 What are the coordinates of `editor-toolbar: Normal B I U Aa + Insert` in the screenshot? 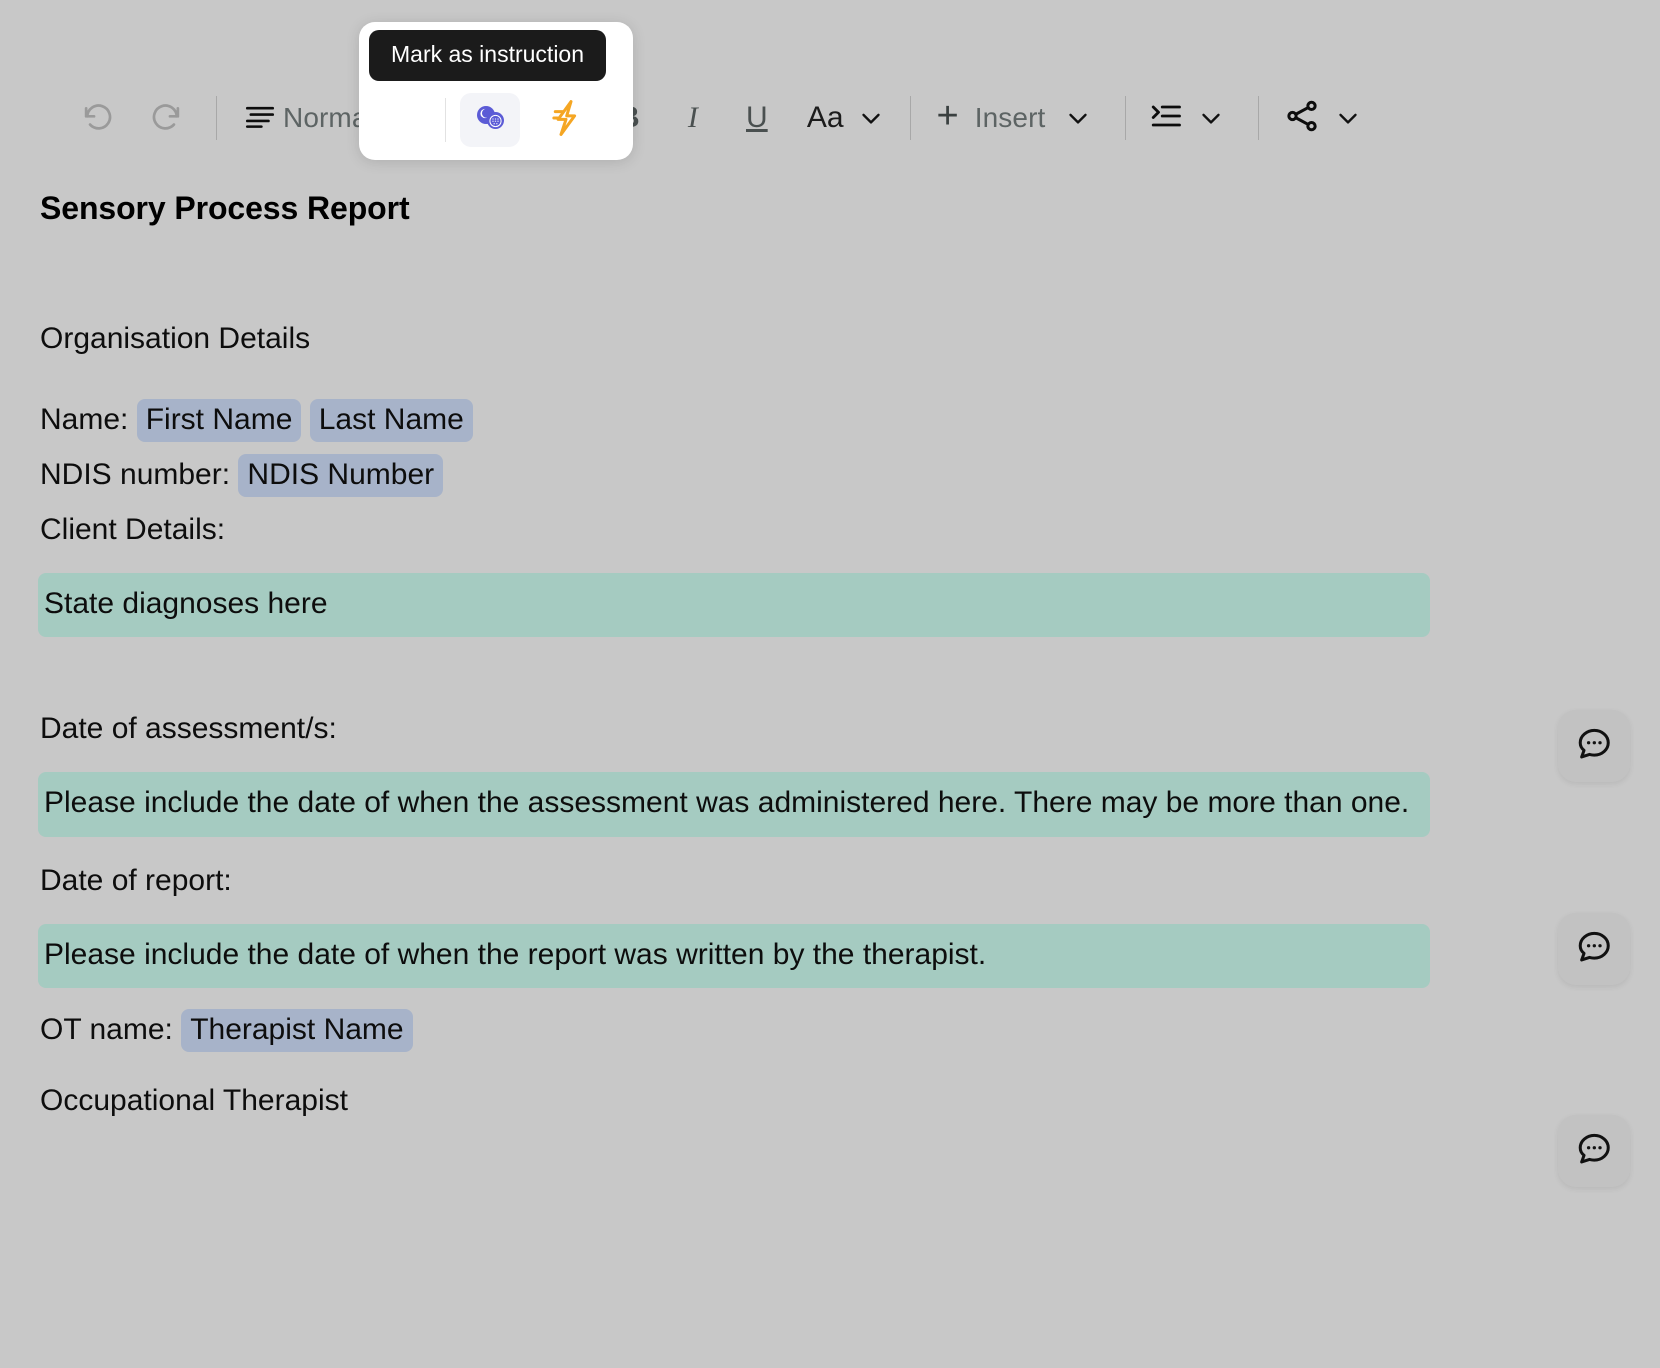 It's located at (830, 118).